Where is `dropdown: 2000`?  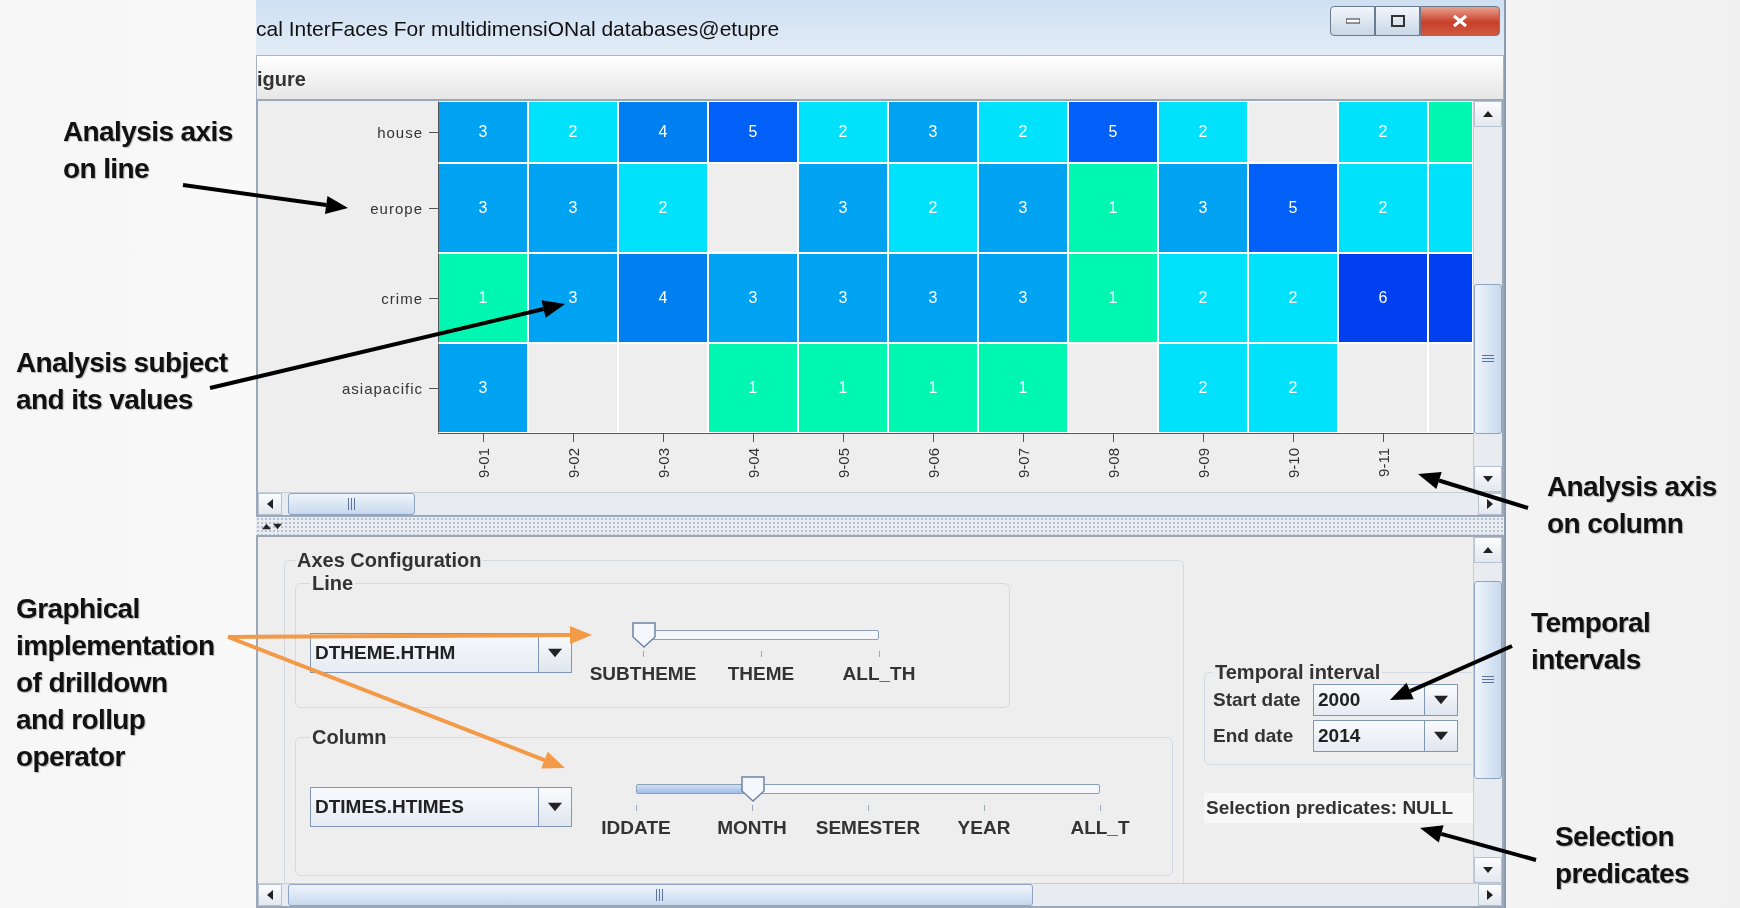 dropdown: 2000 is located at coordinates (1385, 700).